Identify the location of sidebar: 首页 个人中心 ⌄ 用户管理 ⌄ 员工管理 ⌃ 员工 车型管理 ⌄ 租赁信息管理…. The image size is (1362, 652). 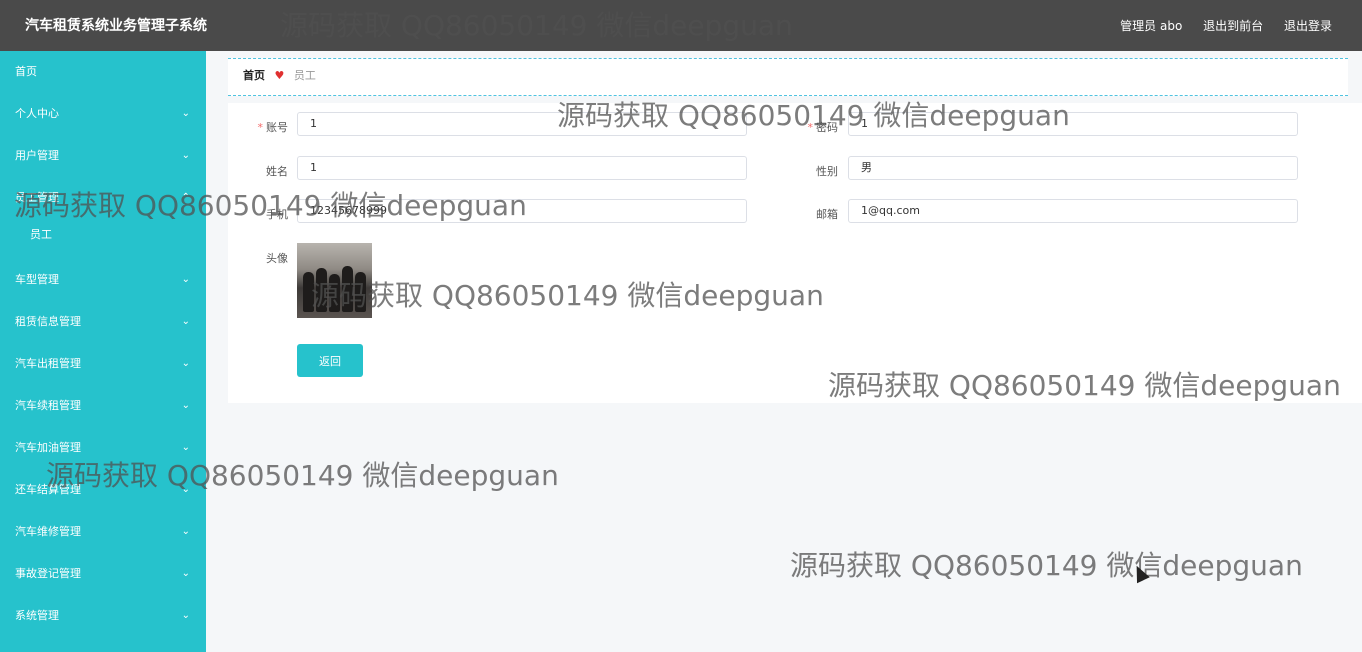
(103, 351).